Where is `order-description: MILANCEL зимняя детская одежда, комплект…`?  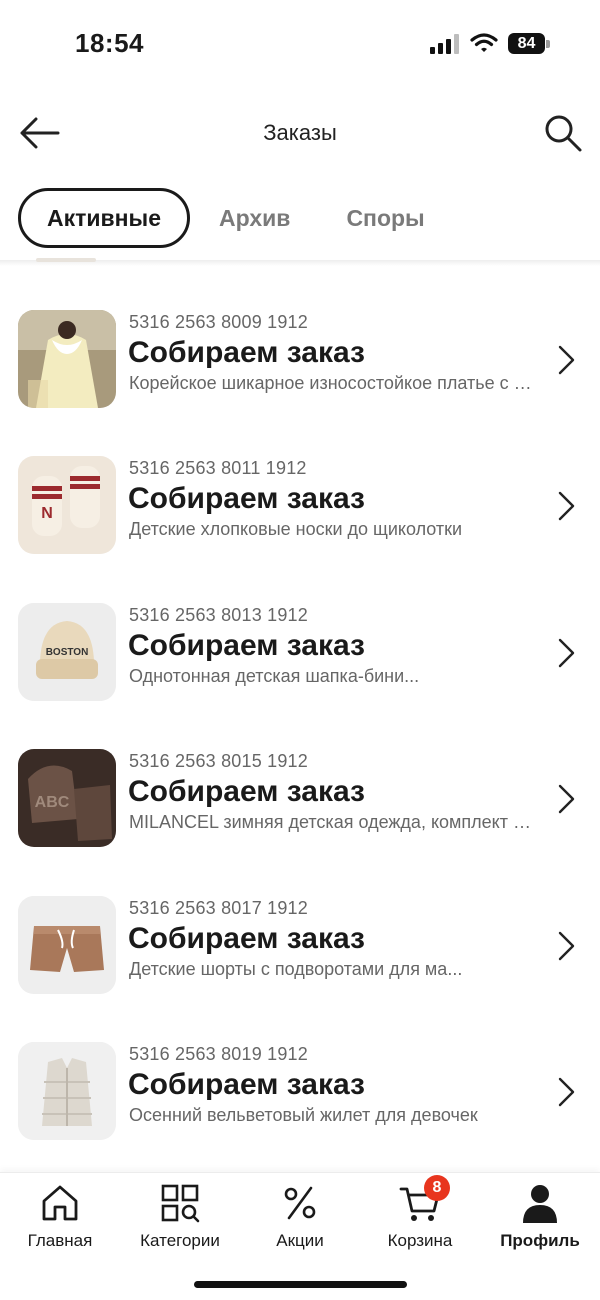 order-description: MILANCEL зимняя детская одежда, комплект… is located at coordinates (334, 822).